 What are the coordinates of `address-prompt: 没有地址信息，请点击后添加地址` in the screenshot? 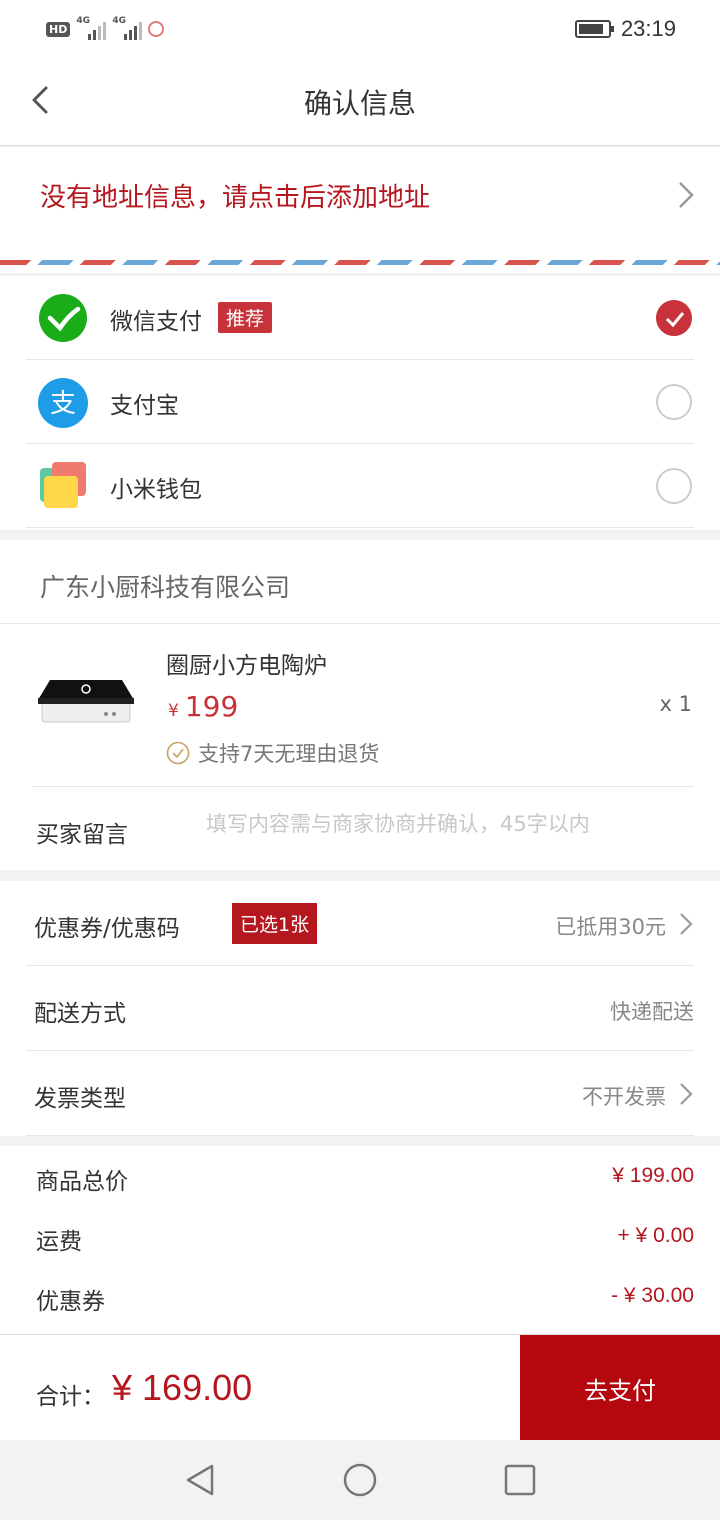 It's located at (235, 198).